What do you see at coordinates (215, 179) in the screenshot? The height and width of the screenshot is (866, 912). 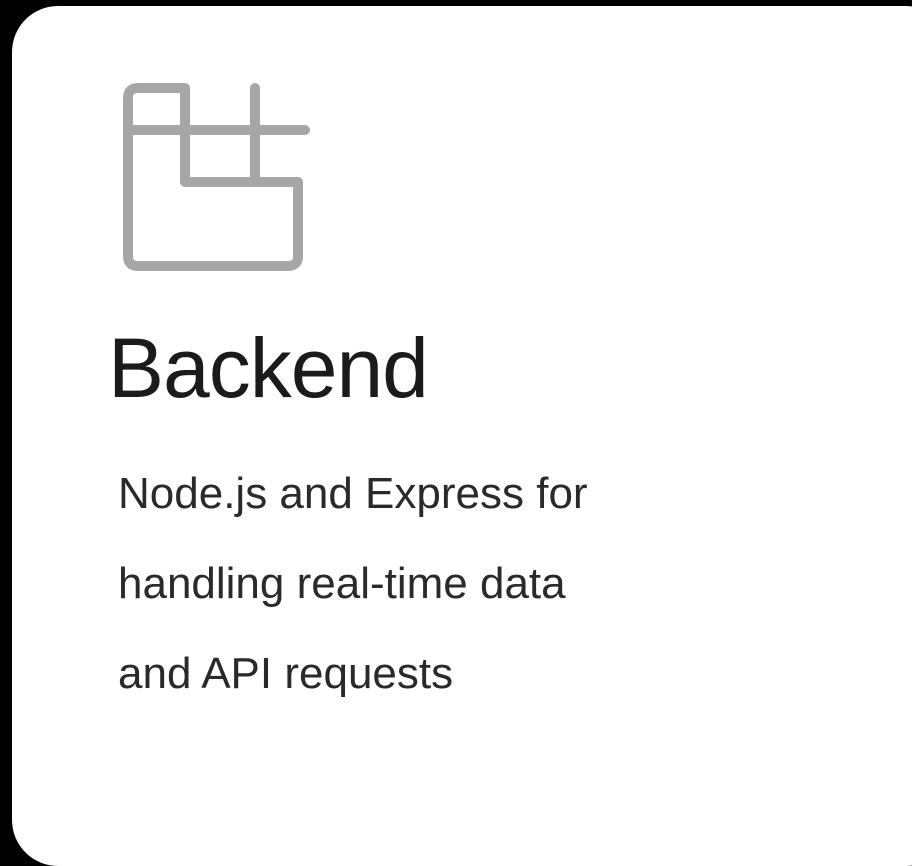 I see `layout-grid-icon` at bounding box center [215, 179].